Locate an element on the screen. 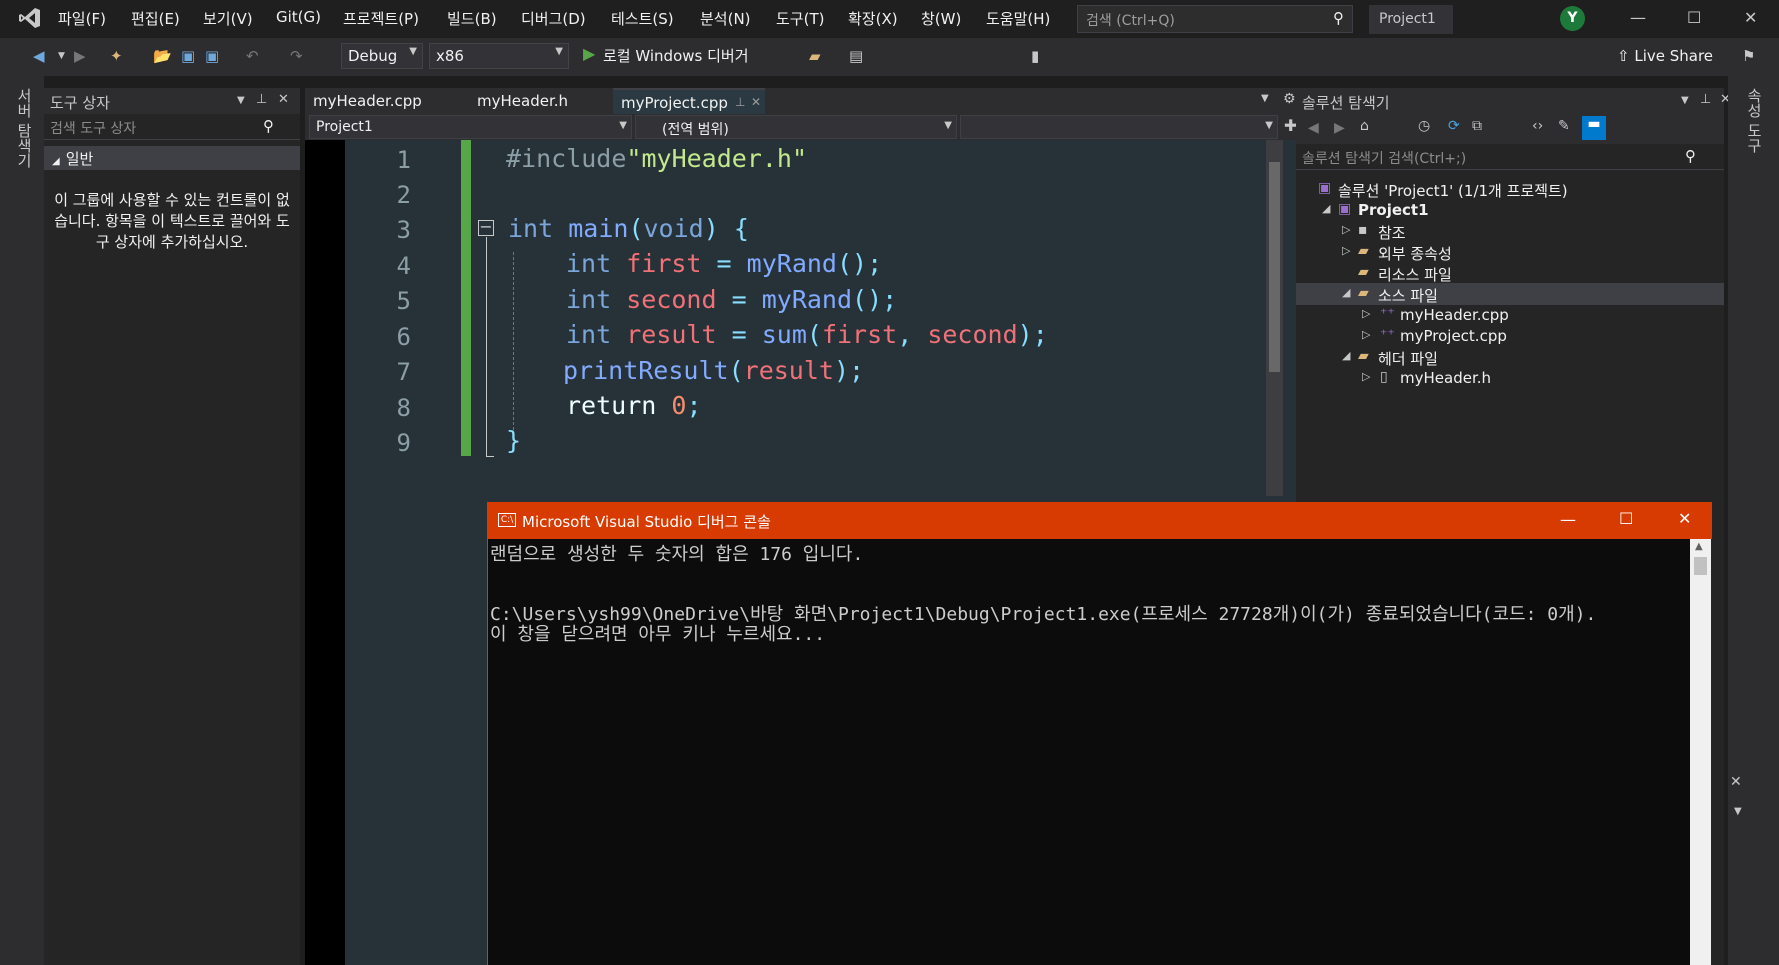 This screenshot has height=965, width=1779. menu-test: 테스트(S) is located at coordinates (642, 18).